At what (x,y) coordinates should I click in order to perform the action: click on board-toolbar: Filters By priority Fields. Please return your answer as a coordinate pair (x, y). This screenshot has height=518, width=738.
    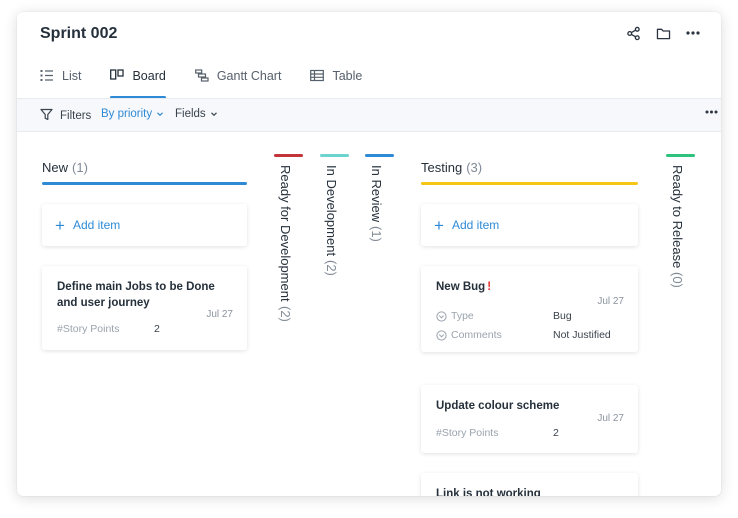
    Looking at the image, I should click on (369, 115).